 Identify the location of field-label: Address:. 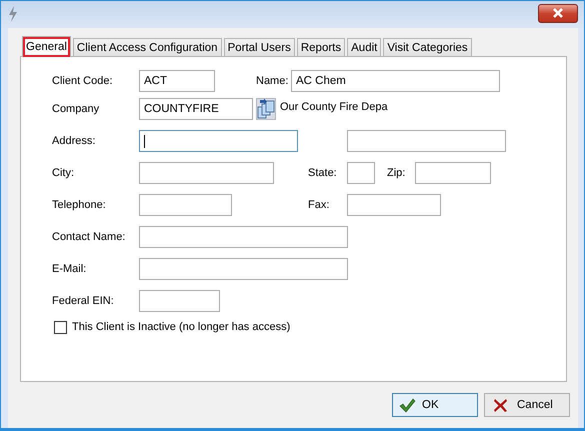
(74, 141).